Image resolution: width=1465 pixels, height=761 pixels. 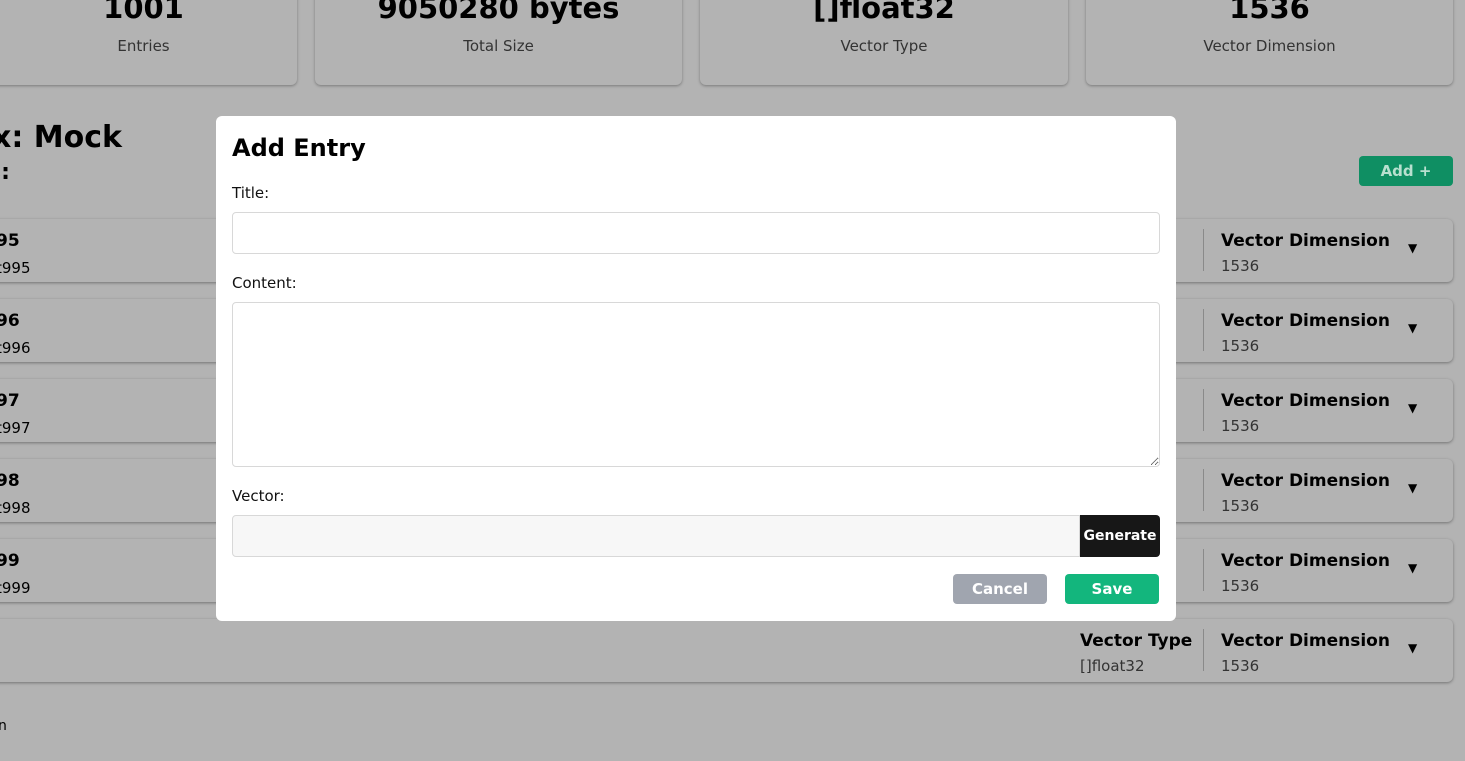 I want to click on stat-card-entries: 1001 Entries, so click(x=148, y=42).